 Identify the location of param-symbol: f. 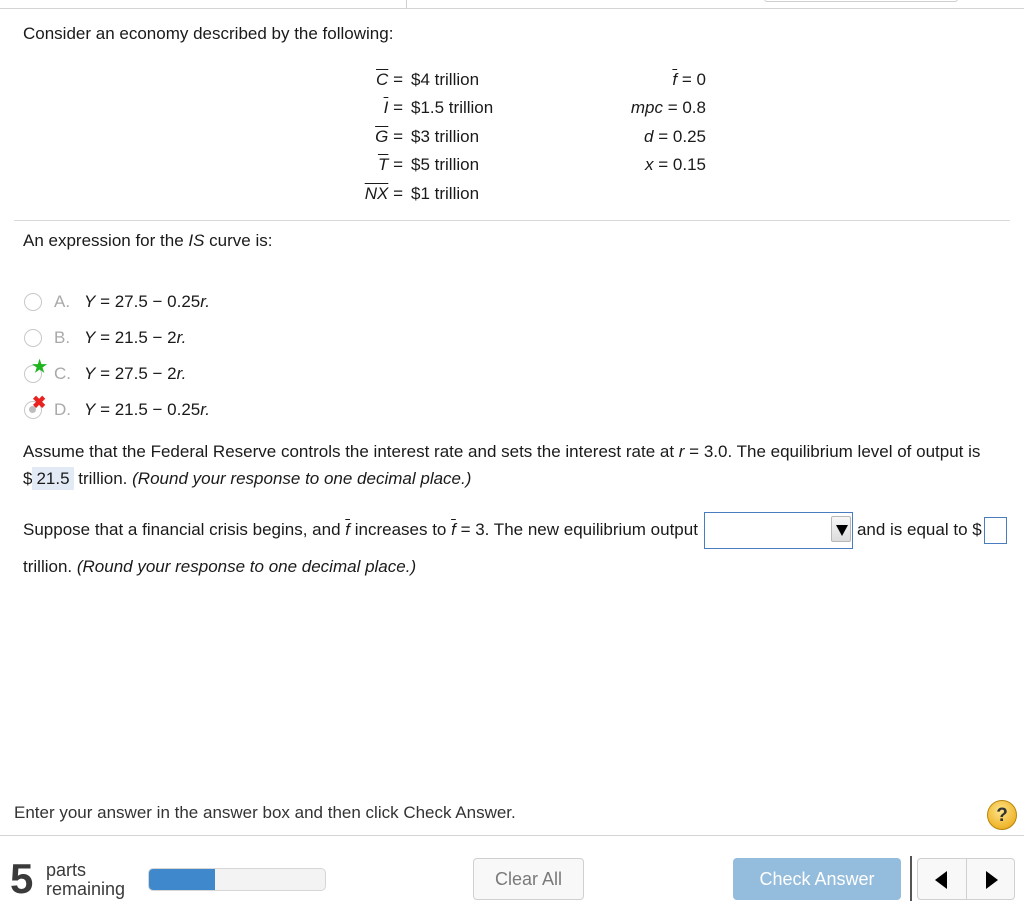
(675, 79).